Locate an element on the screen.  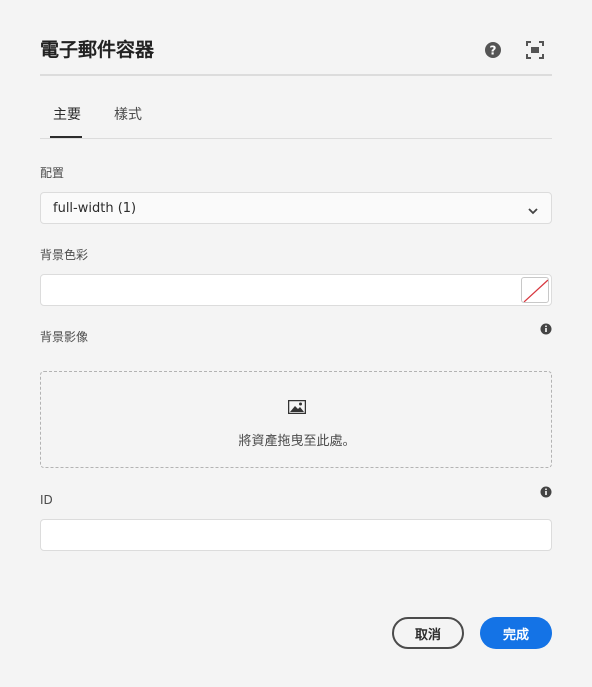
tab-bar: 主要 樣式 is located at coordinates (296, 120).